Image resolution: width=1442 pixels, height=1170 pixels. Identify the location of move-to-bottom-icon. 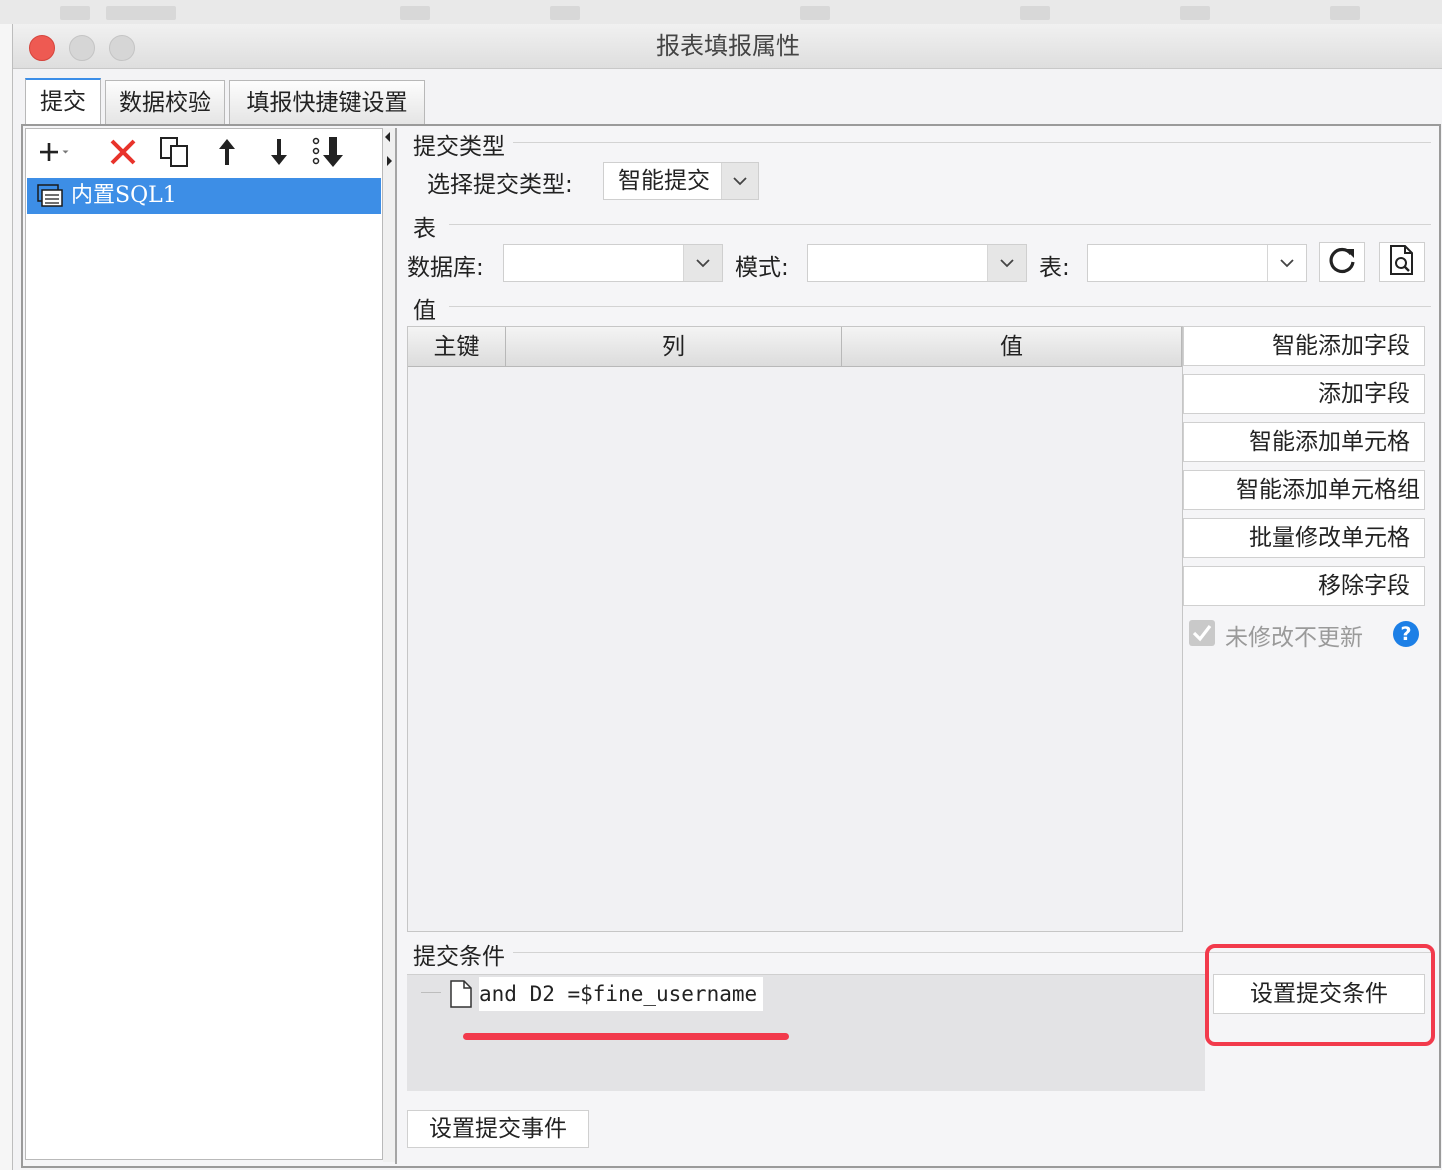
(329, 152).